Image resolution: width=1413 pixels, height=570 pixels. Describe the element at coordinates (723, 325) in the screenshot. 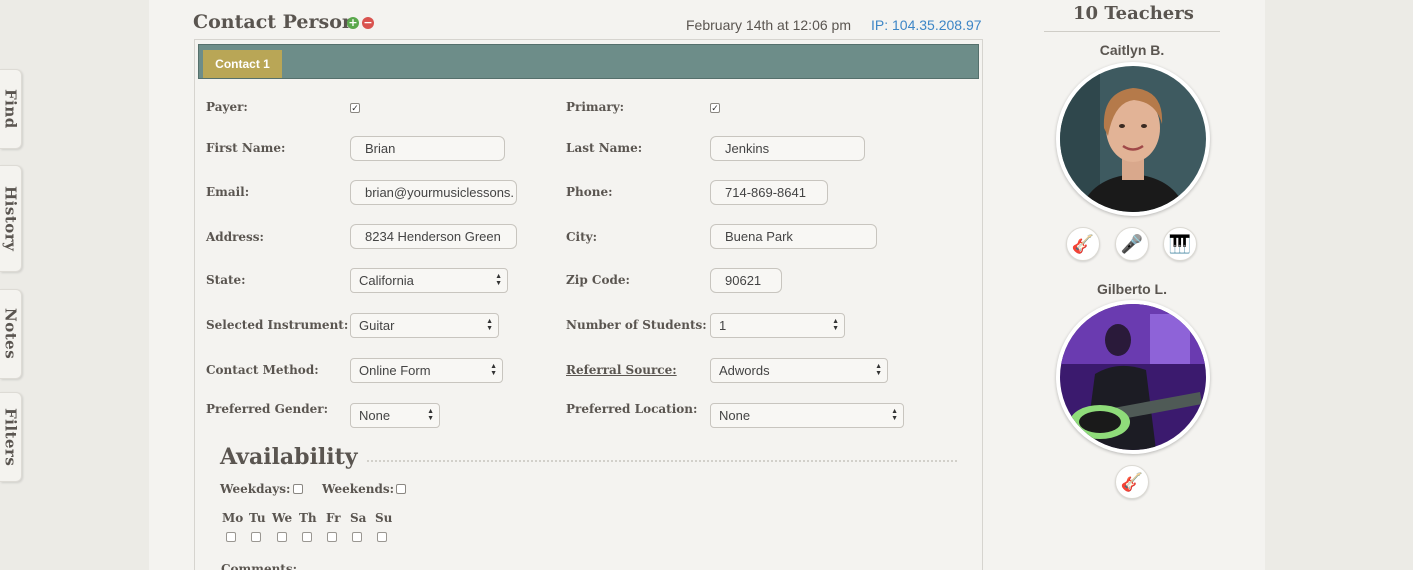

I see `num-students-value: 1` at that location.